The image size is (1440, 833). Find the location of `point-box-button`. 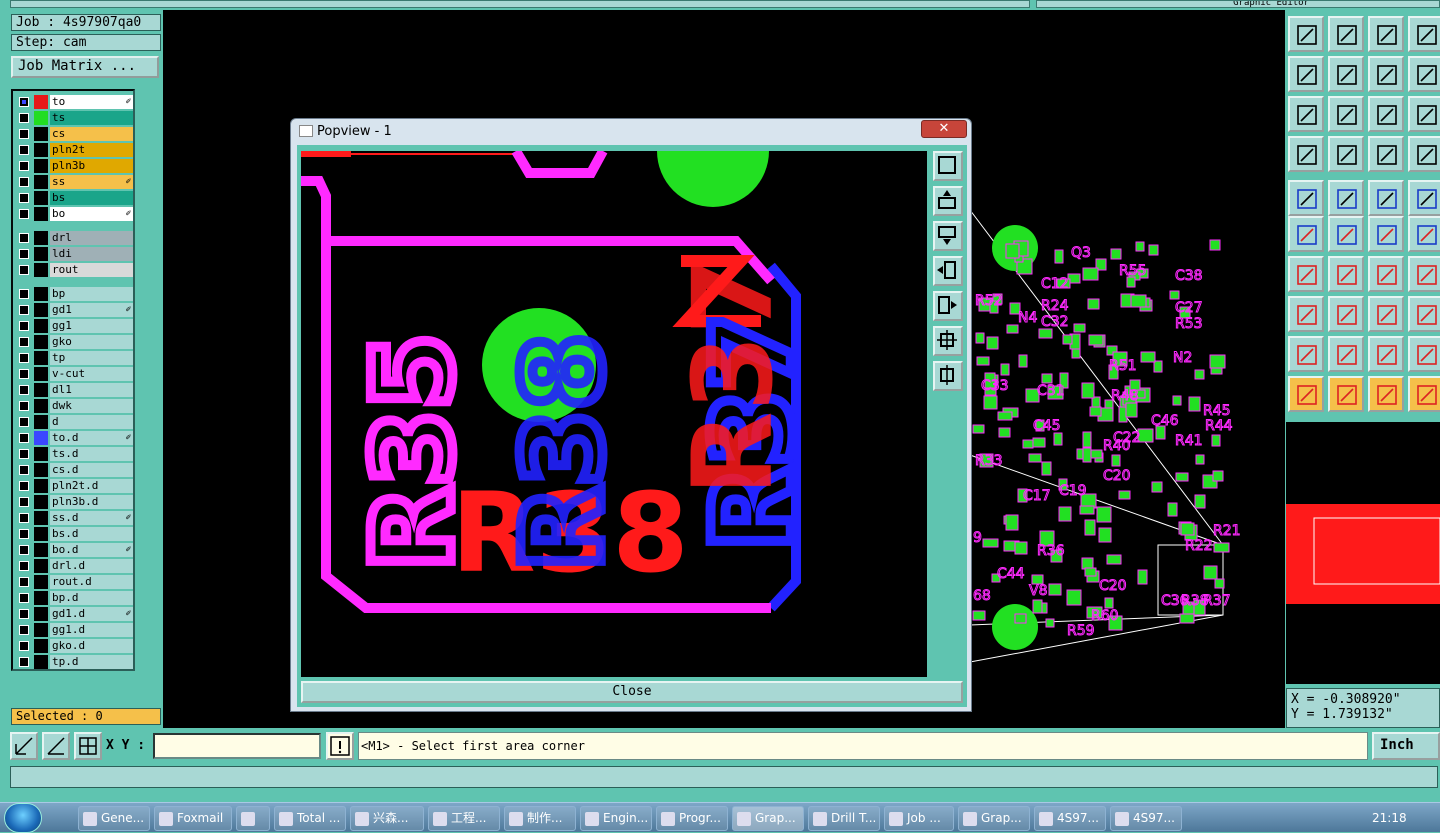

point-box-button is located at coordinates (1306, 314).